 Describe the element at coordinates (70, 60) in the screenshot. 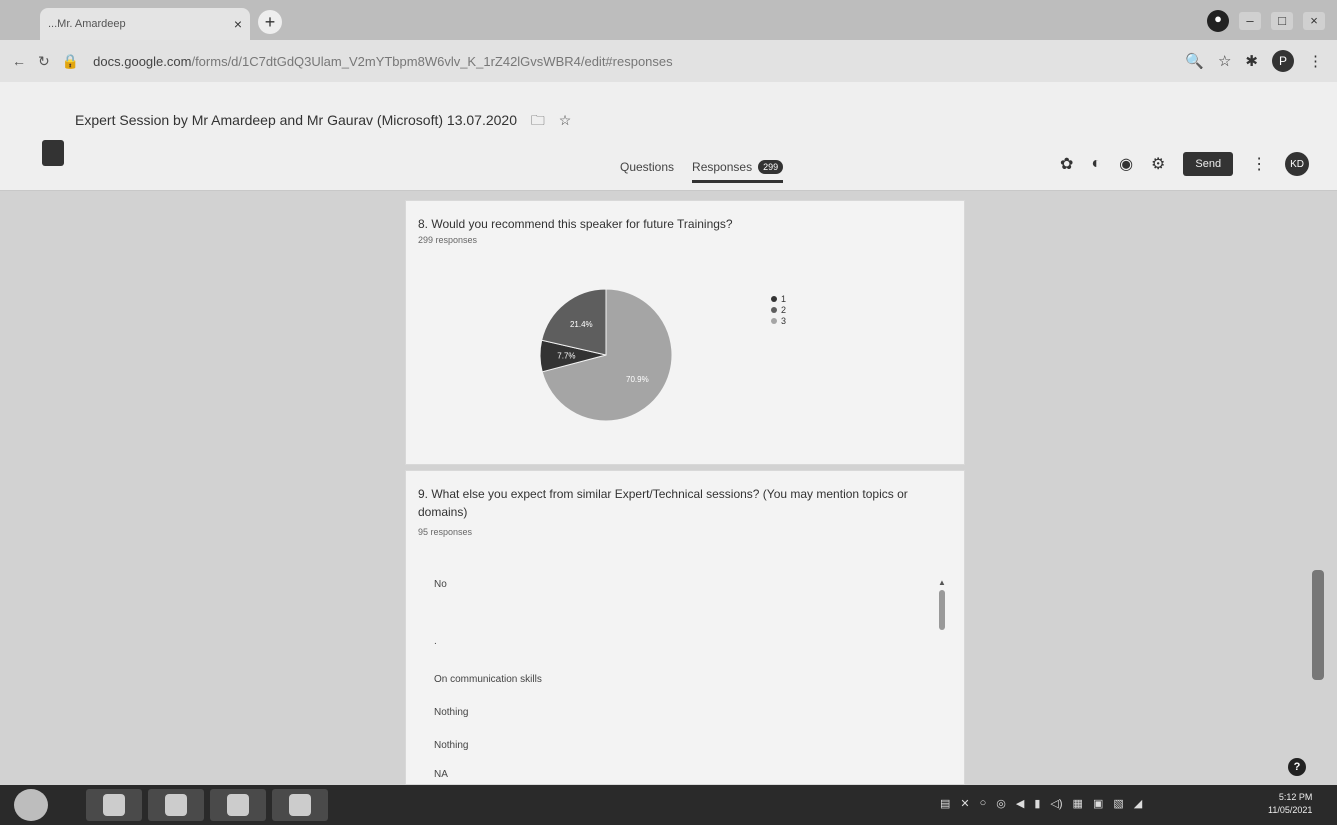

I see `lock-icon: 🔒` at that location.